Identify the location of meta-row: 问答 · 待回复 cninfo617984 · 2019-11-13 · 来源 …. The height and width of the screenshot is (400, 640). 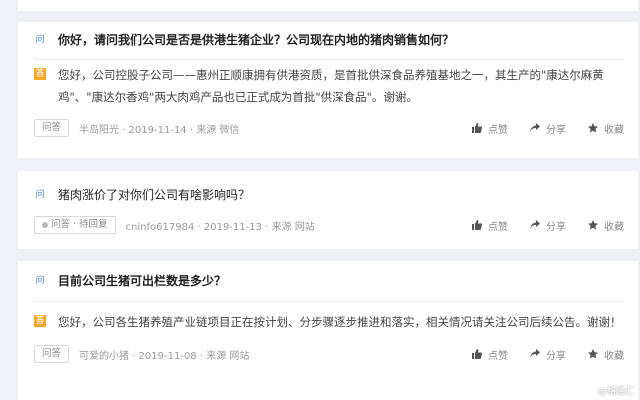
(328, 225).